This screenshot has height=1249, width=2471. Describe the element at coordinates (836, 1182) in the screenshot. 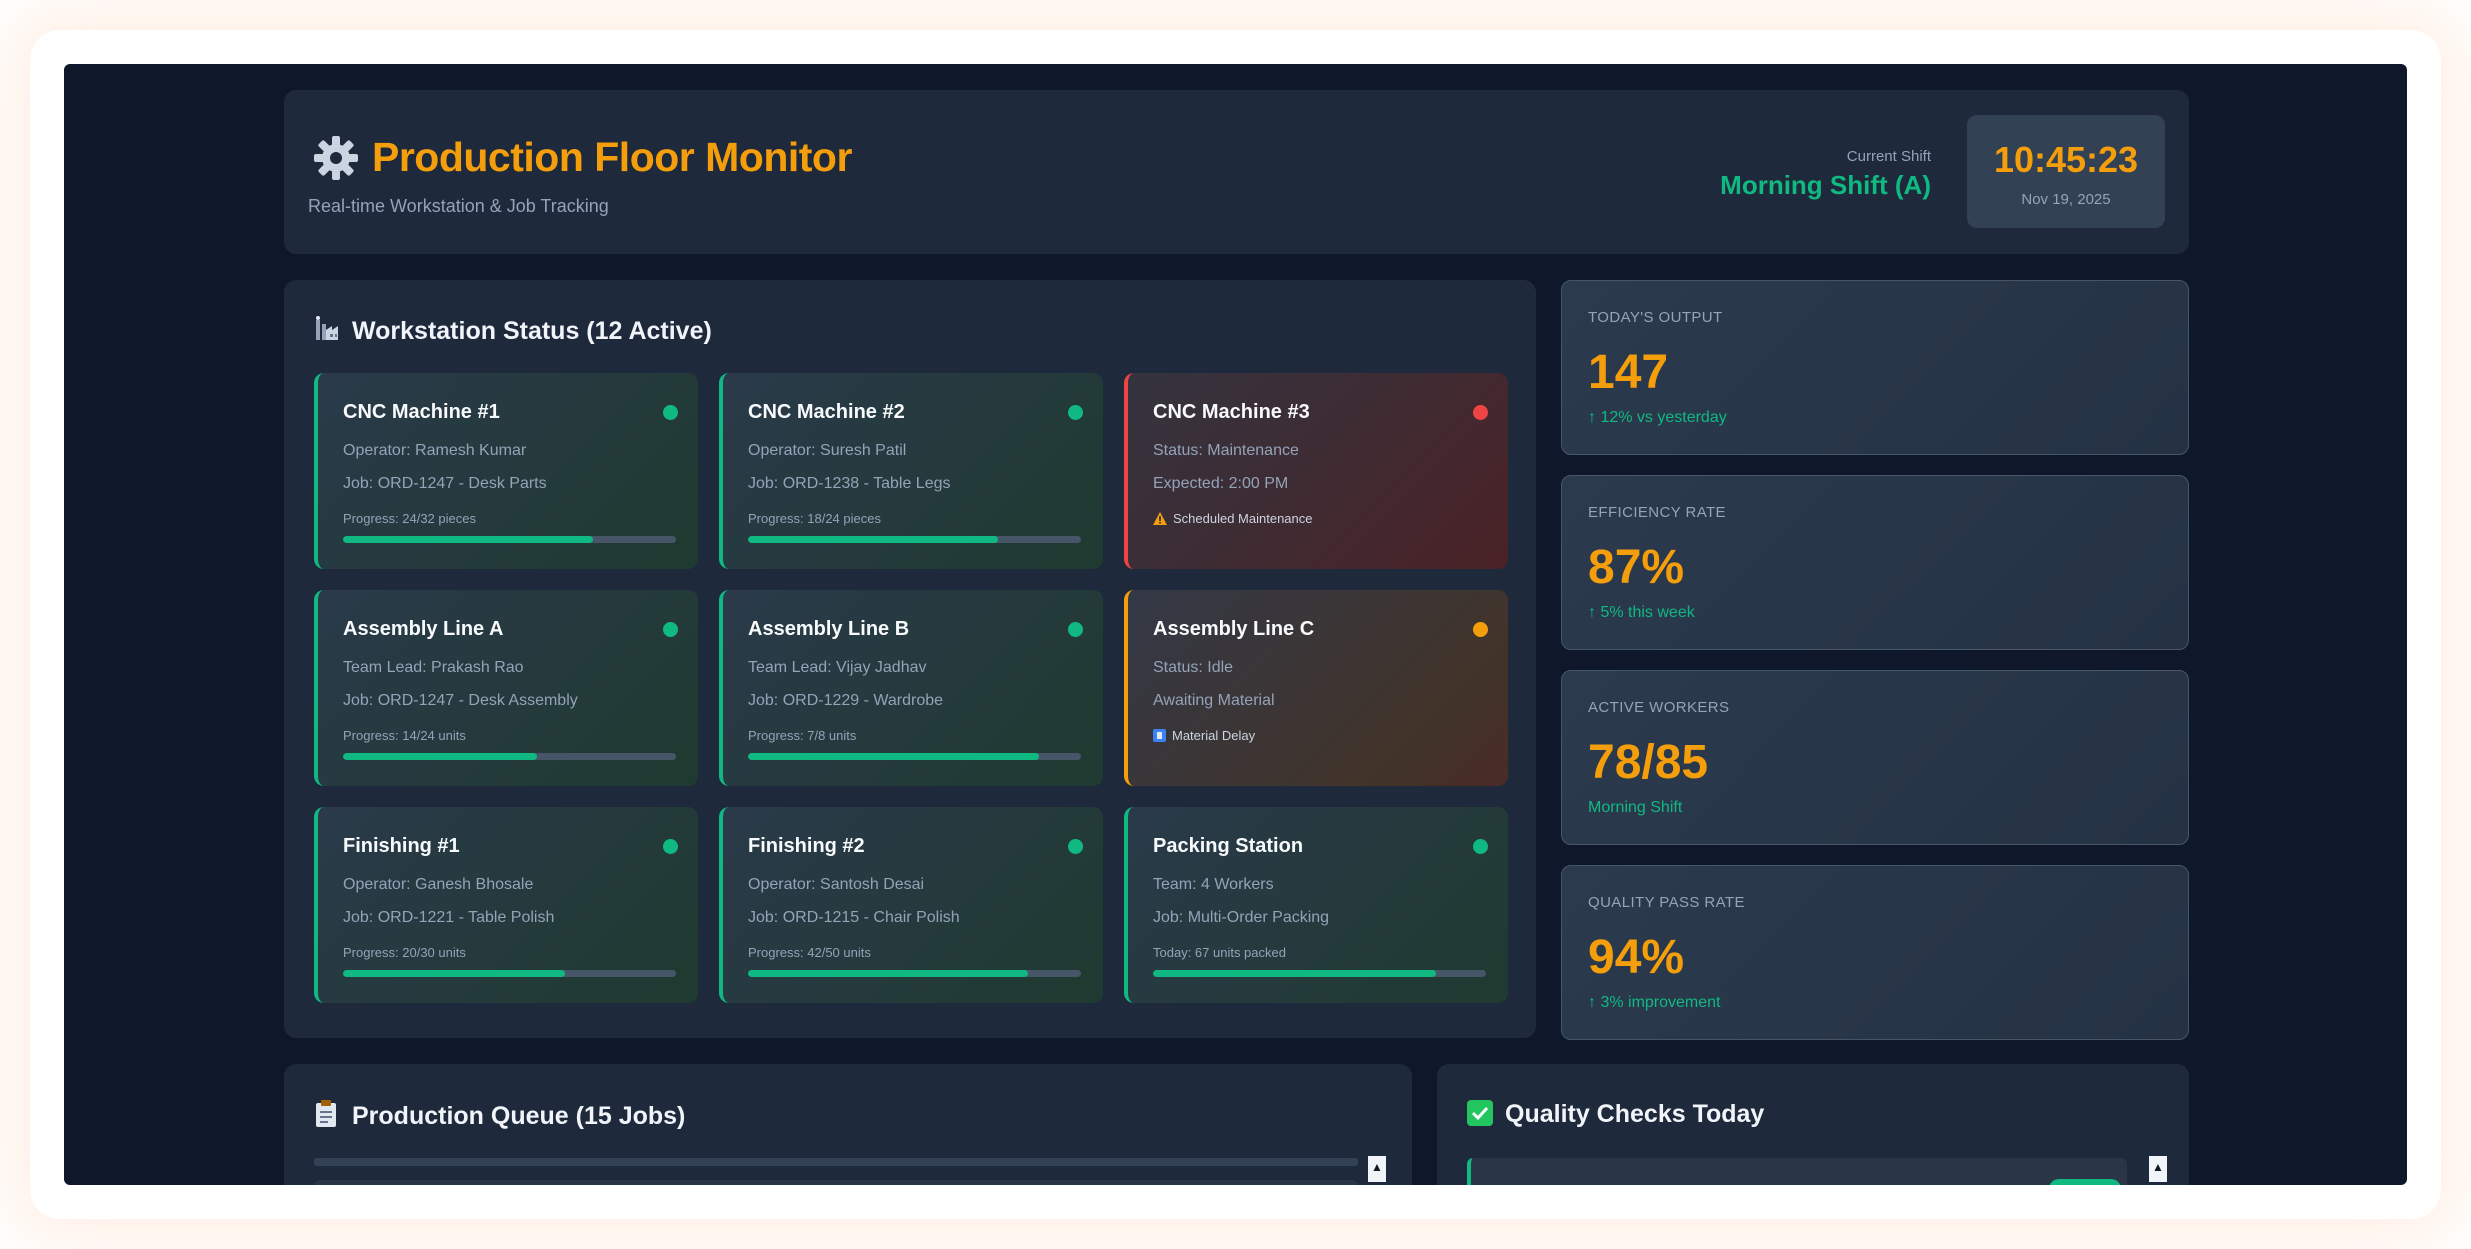

I see `queue-row` at that location.